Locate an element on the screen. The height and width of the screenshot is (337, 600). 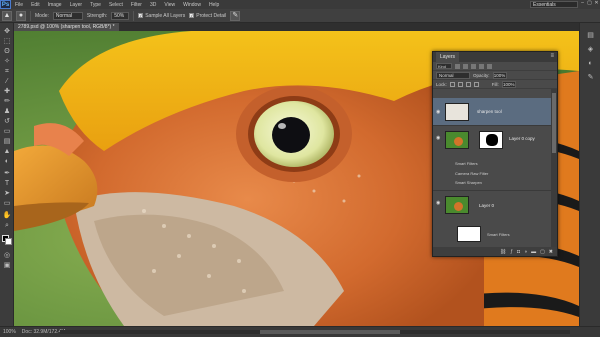
hand-tool-icon: ✋ is located at coordinates (7, 215).